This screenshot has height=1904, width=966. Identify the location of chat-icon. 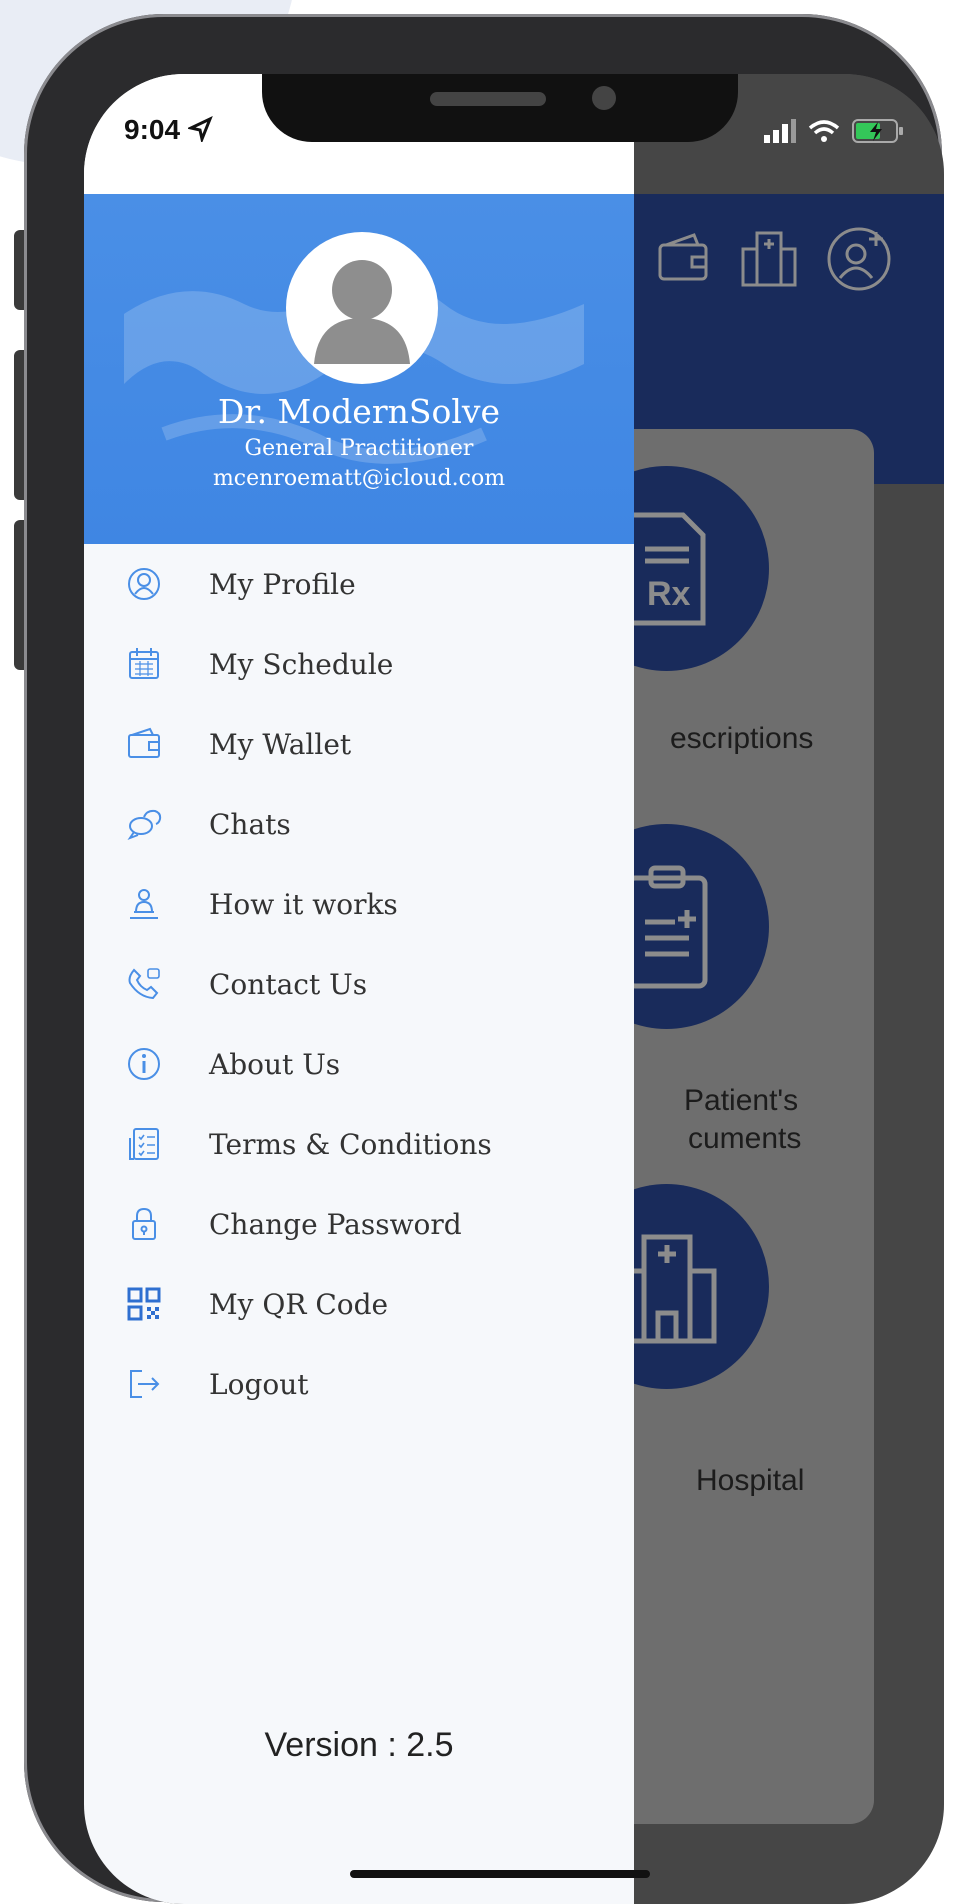
(144, 824).